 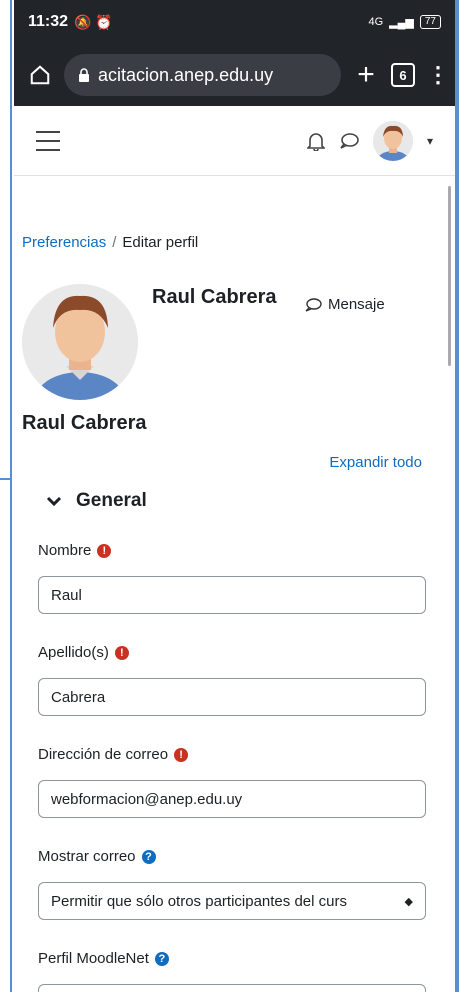 I want to click on bell-icon, so click(x=315, y=141).